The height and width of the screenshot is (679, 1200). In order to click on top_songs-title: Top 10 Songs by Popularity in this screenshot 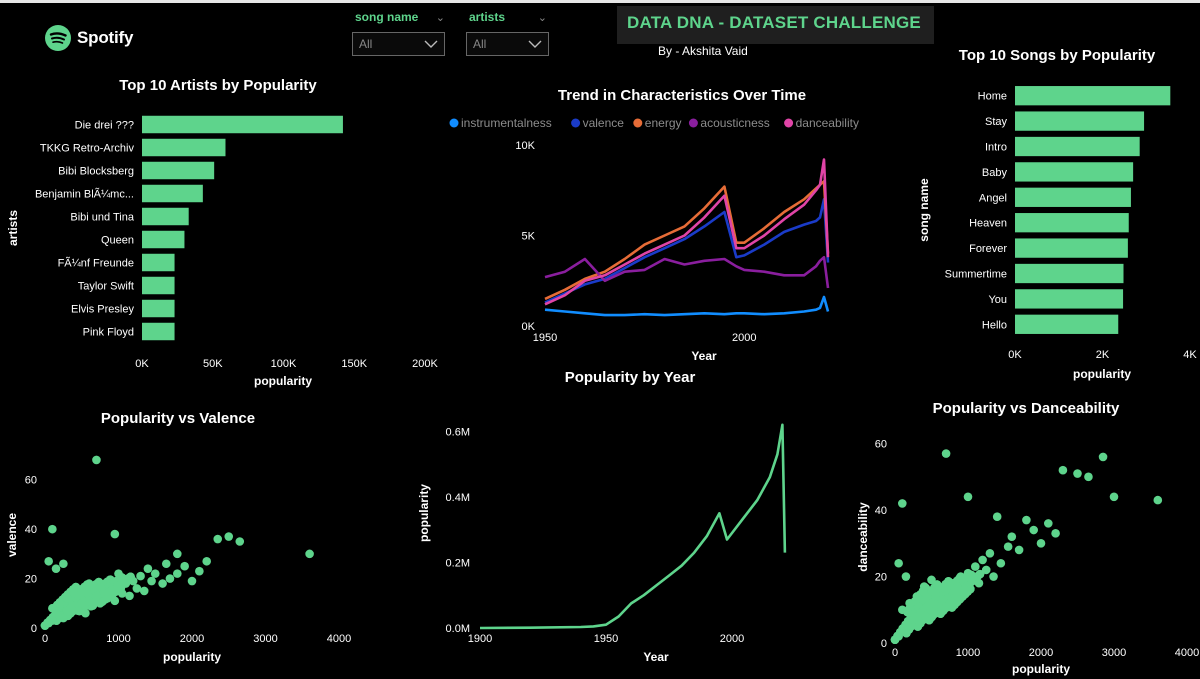, I will do `click(1057, 55)`.